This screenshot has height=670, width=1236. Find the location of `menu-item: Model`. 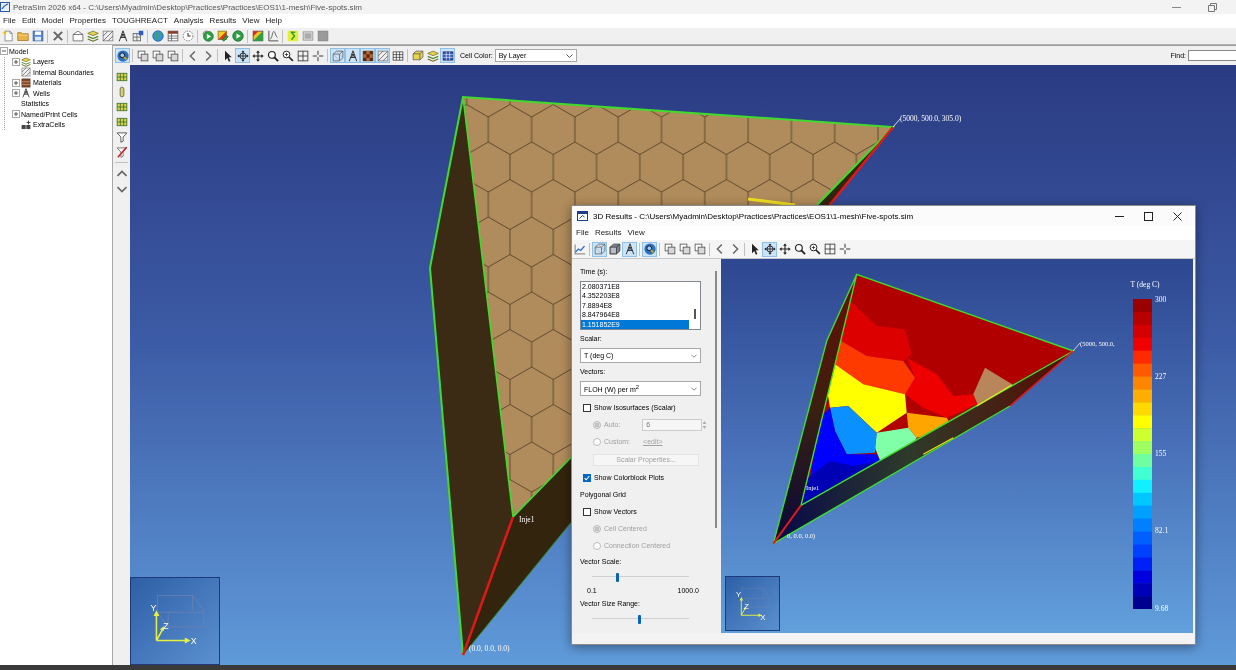

menu-item: Model is located at coordinates (52, 21).